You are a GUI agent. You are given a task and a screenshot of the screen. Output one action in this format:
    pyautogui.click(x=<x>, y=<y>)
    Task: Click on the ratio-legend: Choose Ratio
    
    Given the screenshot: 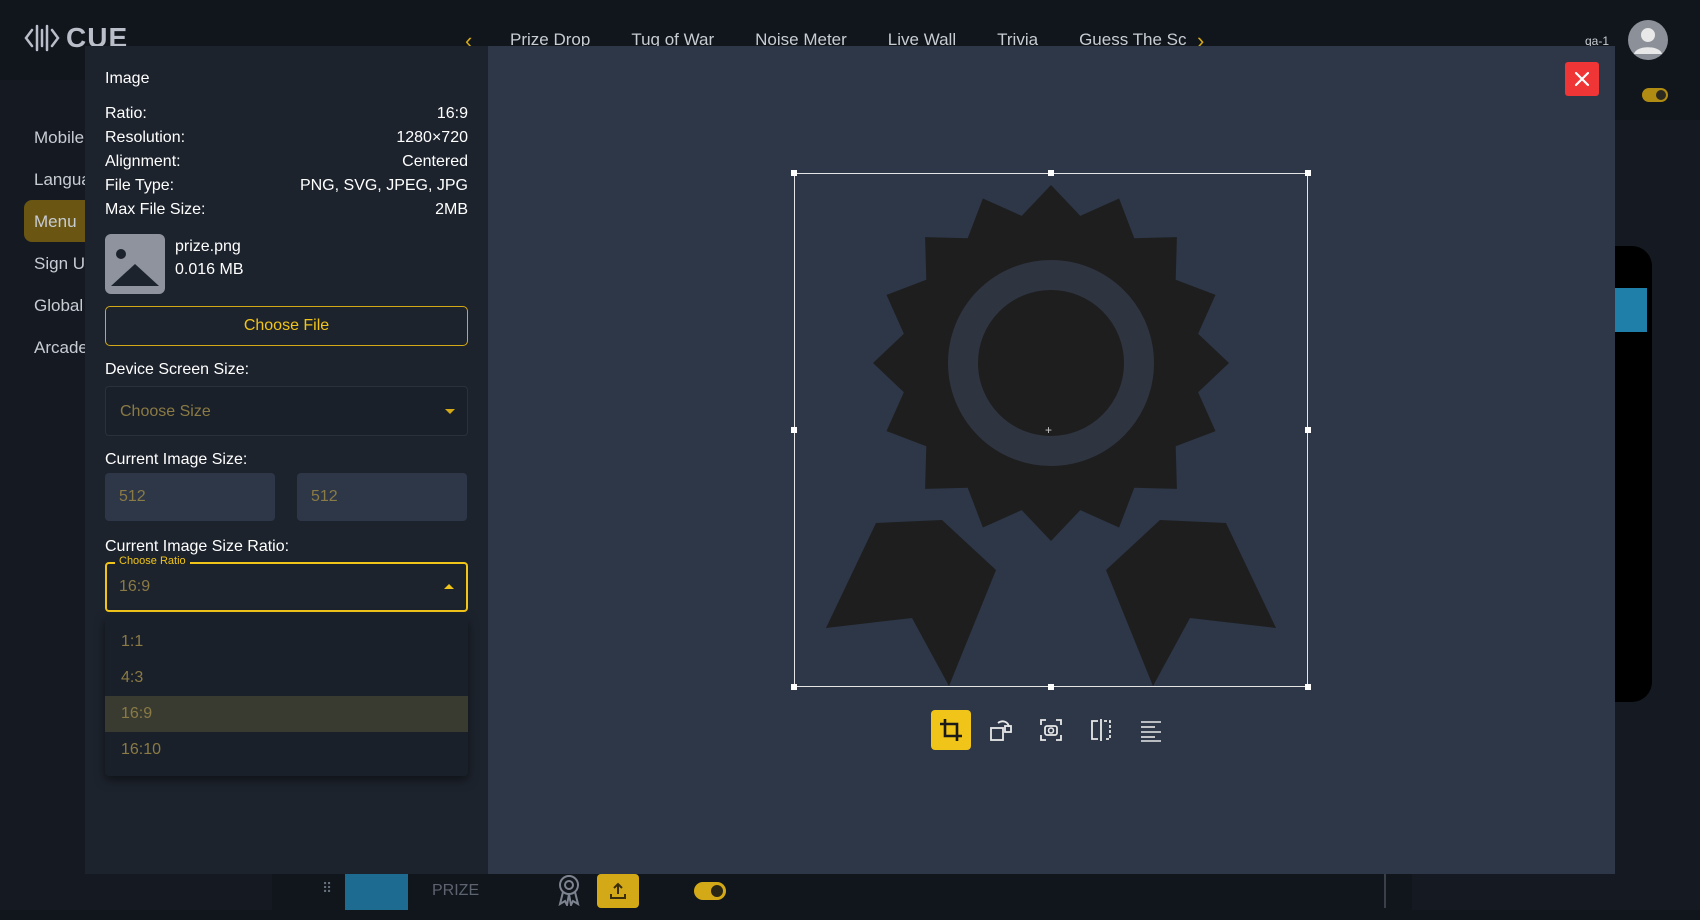 What is the action you would take?
    pyautogui.click(x=152, y=561)
    